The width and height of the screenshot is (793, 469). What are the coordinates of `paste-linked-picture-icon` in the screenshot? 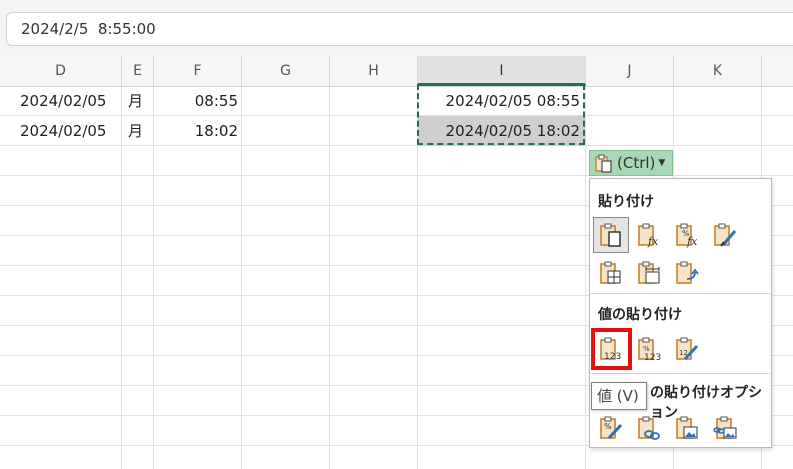 It's located at (725, 427).